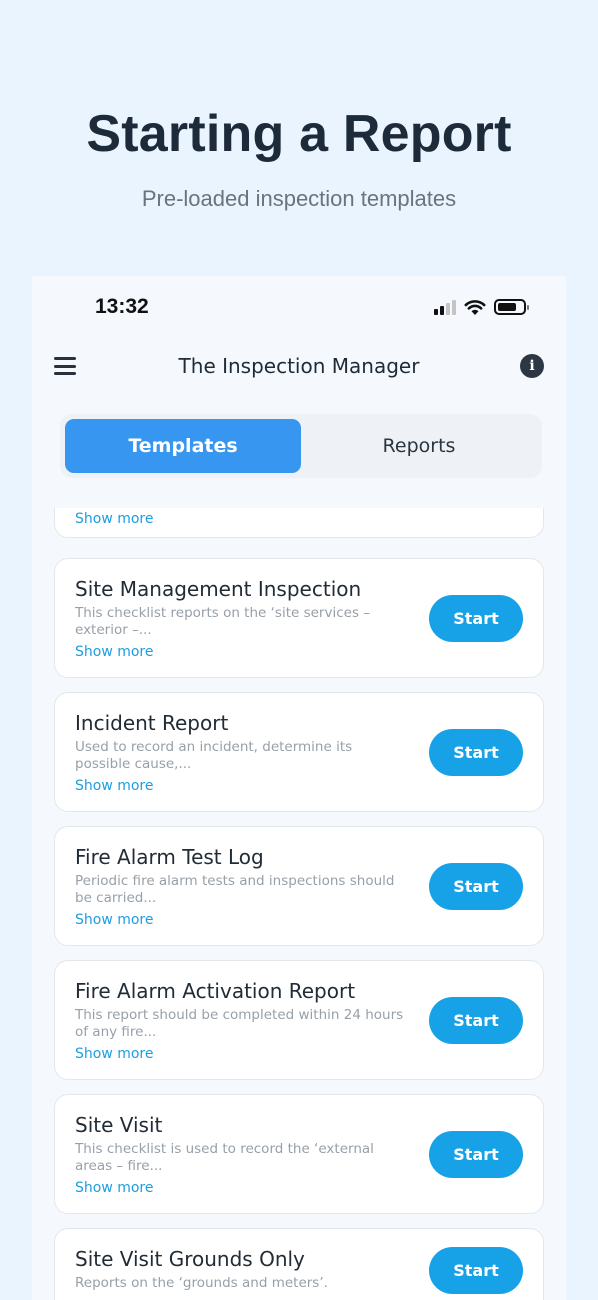 This screenshot has width=598, height=1300. What do you see at coordinates (215, 991) in the screenshot?
I see `template-title: Fire Alarm Activation Report` at bounding box center [215, 991].